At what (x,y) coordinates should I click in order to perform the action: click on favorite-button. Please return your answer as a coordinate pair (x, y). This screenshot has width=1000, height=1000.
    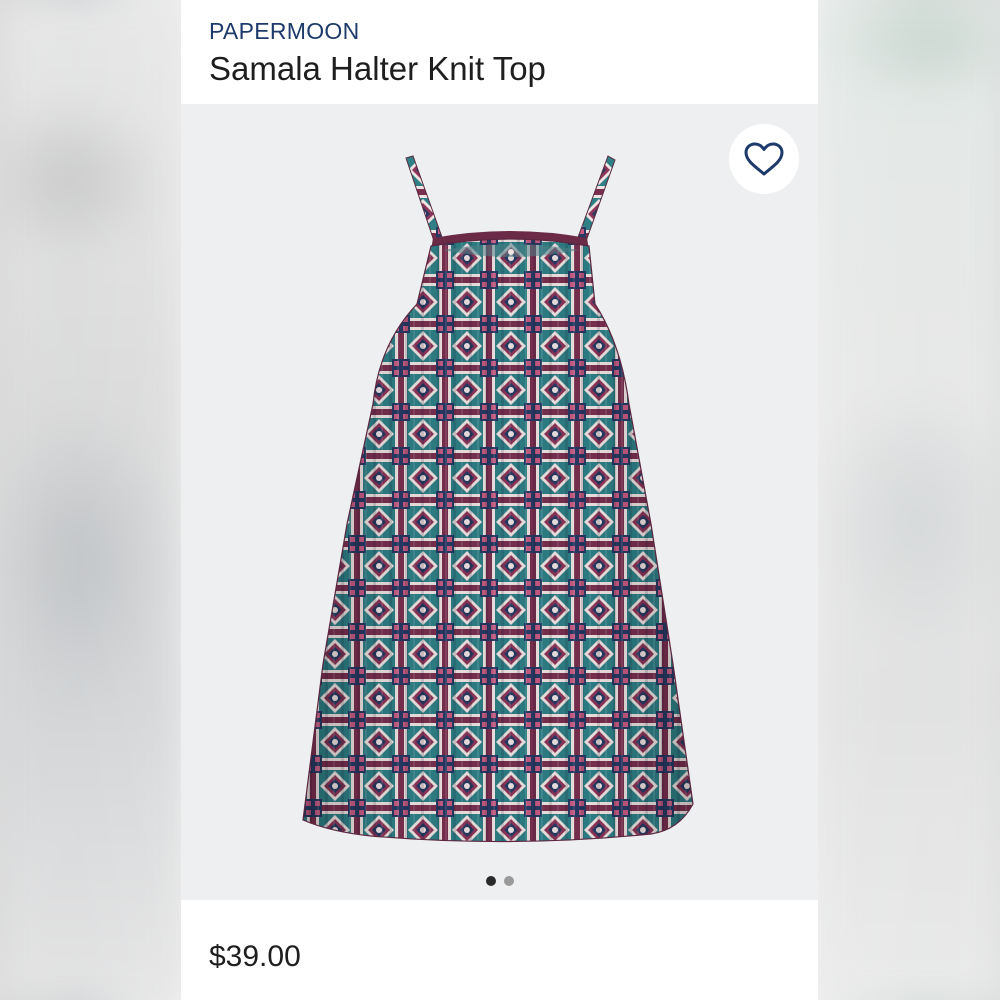
    Looking at the image, I should click on (764, 159).